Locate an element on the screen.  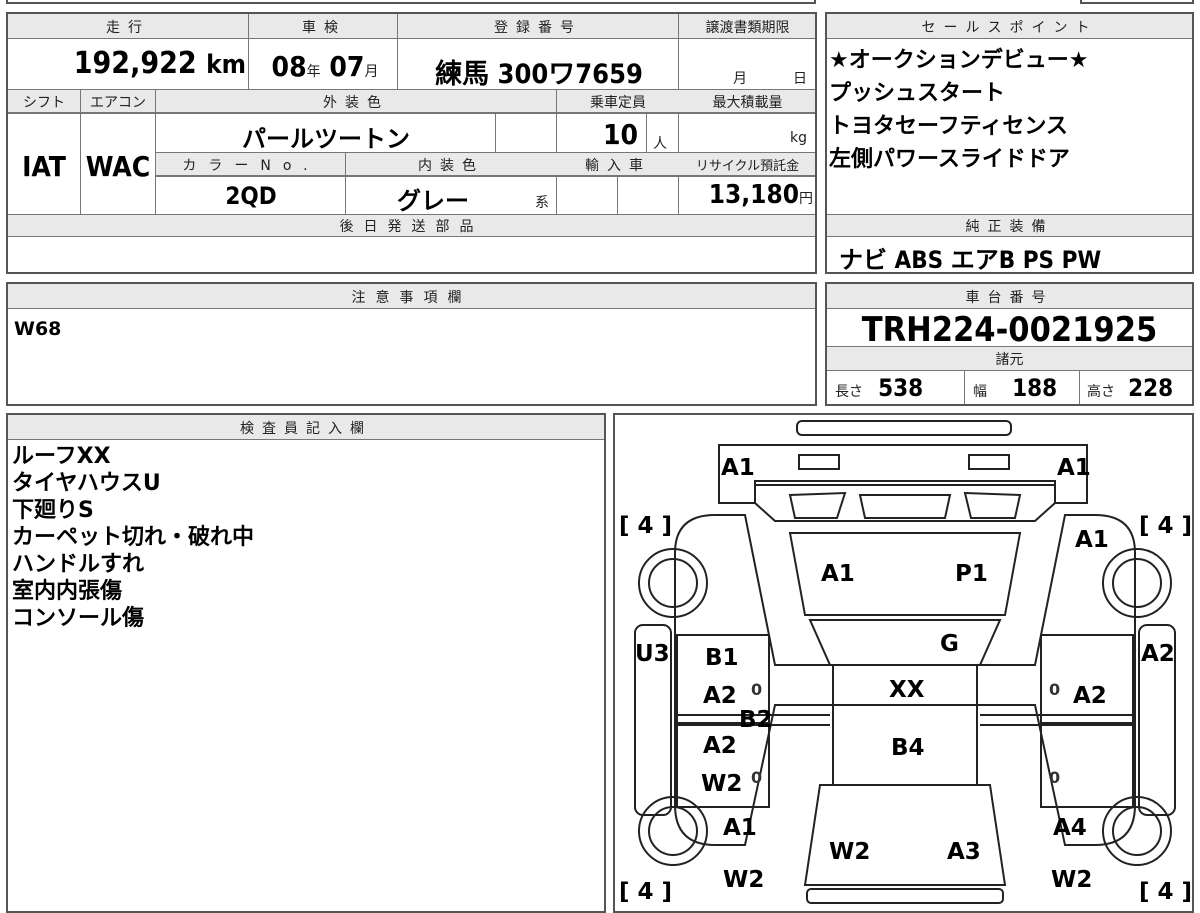
mark-roof: XX is located at coordinates (907, 690).